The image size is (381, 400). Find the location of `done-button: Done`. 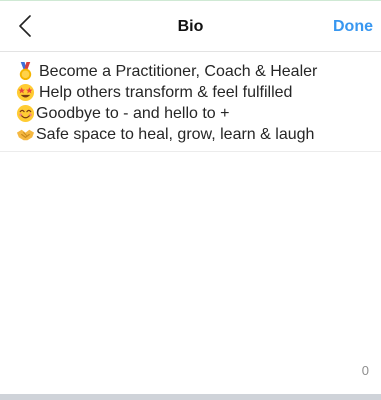

done-button: Done is located at coordinates (353, 26).